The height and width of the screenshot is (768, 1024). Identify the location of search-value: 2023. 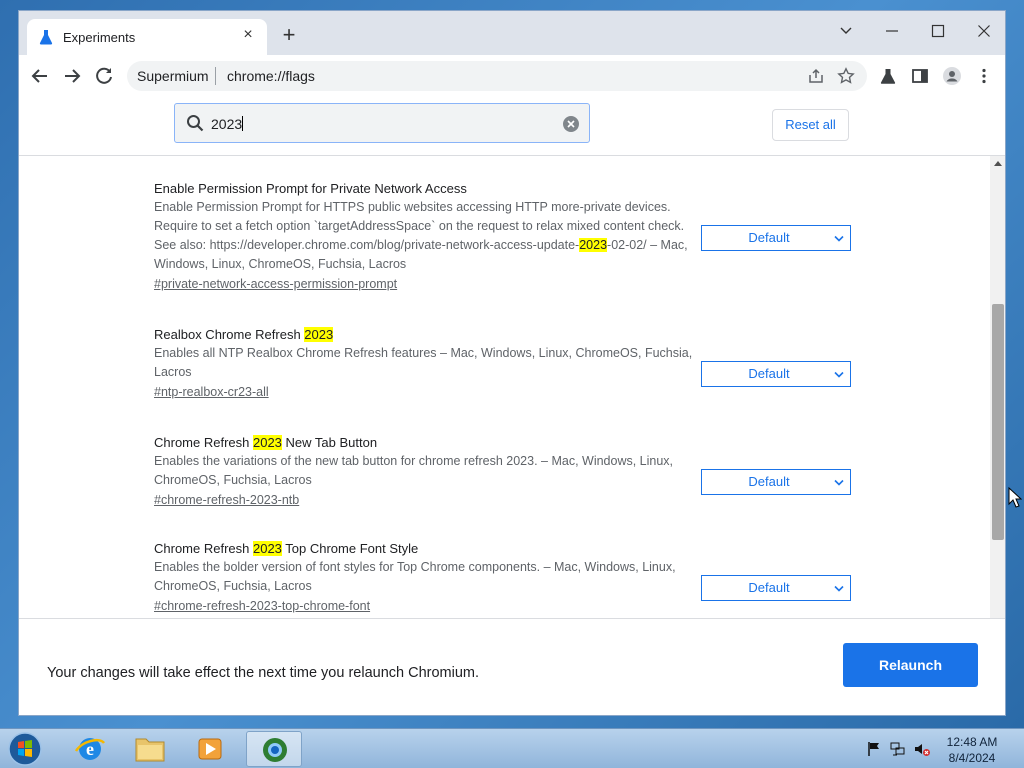
(227, 124).